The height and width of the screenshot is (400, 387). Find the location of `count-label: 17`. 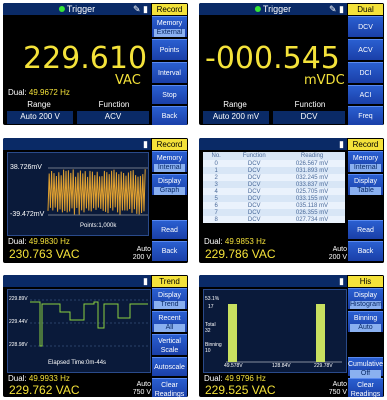

count-label: 17 is located at coordinates (211, 307).